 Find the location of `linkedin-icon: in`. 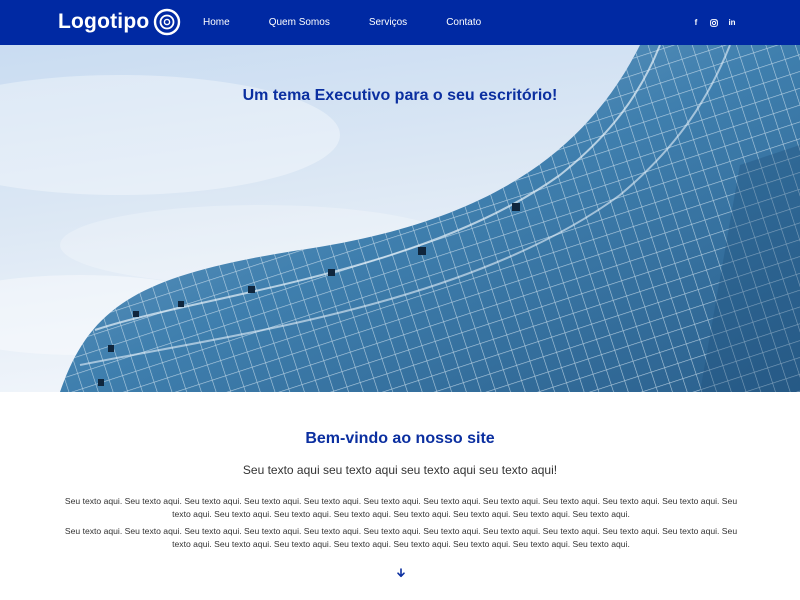

linkedin-icon: in is located at coordinates (732, 22).